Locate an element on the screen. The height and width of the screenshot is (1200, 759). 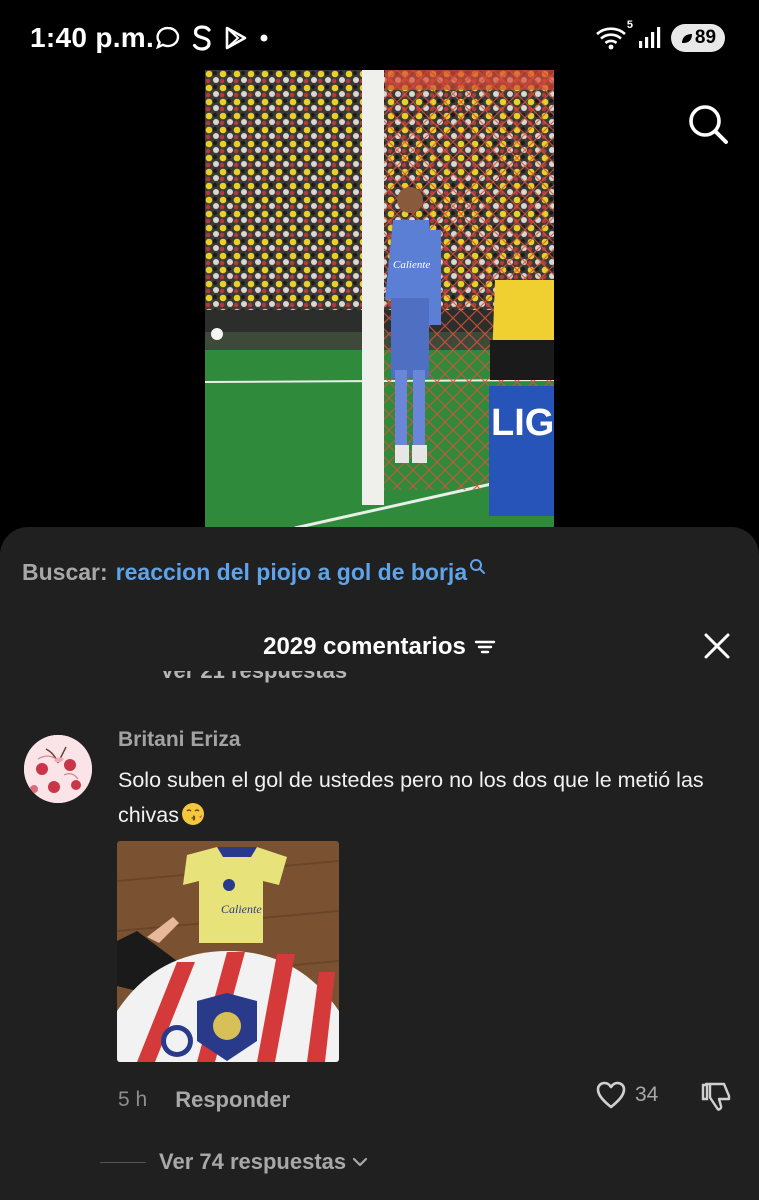
close-button is located at coordinates (717, 646).